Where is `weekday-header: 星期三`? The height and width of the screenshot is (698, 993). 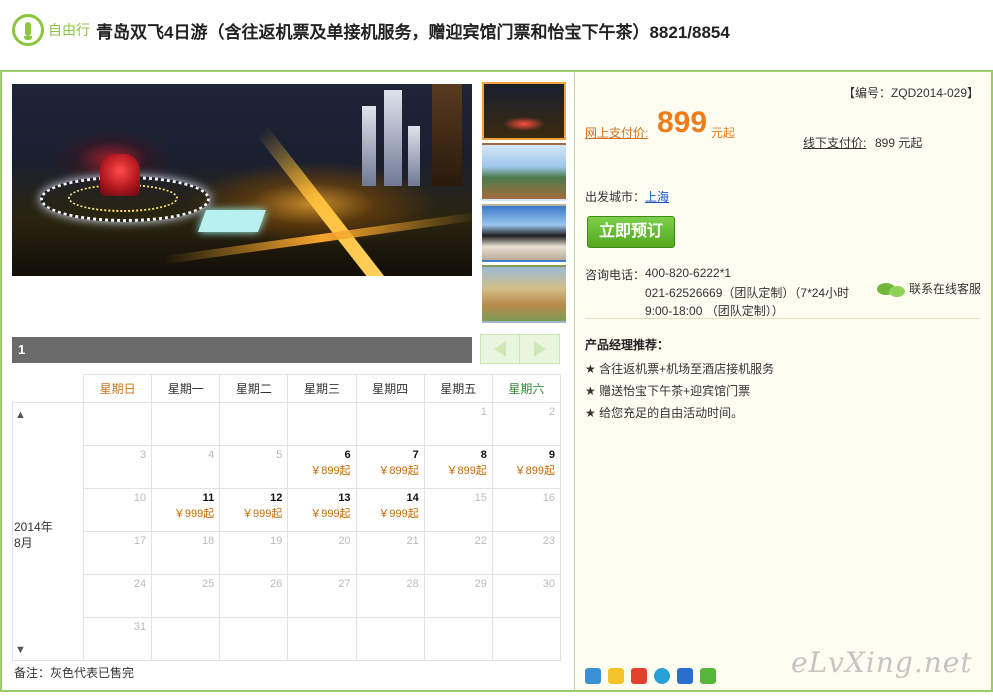
weekday-header: 星期三 is located at coordinates (322, 388).